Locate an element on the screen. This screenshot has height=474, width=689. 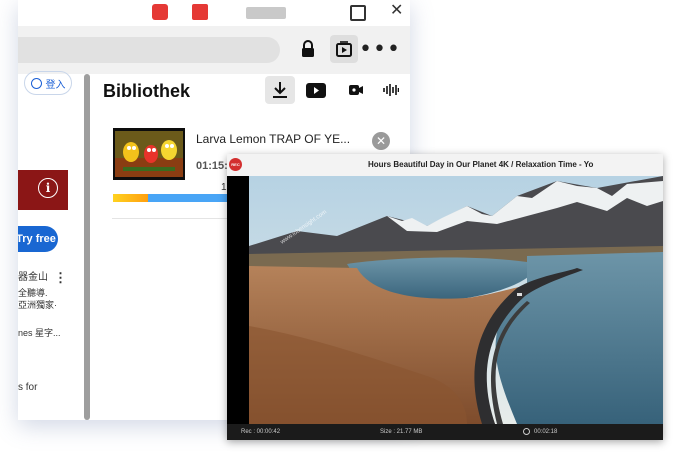
gift-icon is located at coordinates (200, 12).